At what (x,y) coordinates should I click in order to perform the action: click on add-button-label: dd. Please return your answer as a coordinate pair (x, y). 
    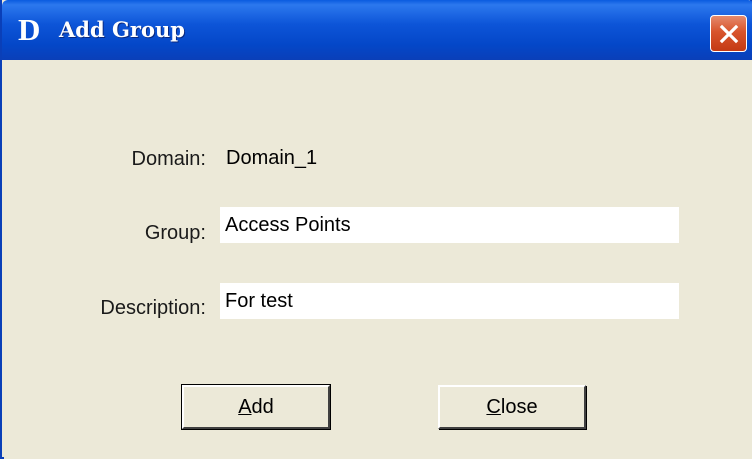
    Looking at the image, I should click on (262, 407).